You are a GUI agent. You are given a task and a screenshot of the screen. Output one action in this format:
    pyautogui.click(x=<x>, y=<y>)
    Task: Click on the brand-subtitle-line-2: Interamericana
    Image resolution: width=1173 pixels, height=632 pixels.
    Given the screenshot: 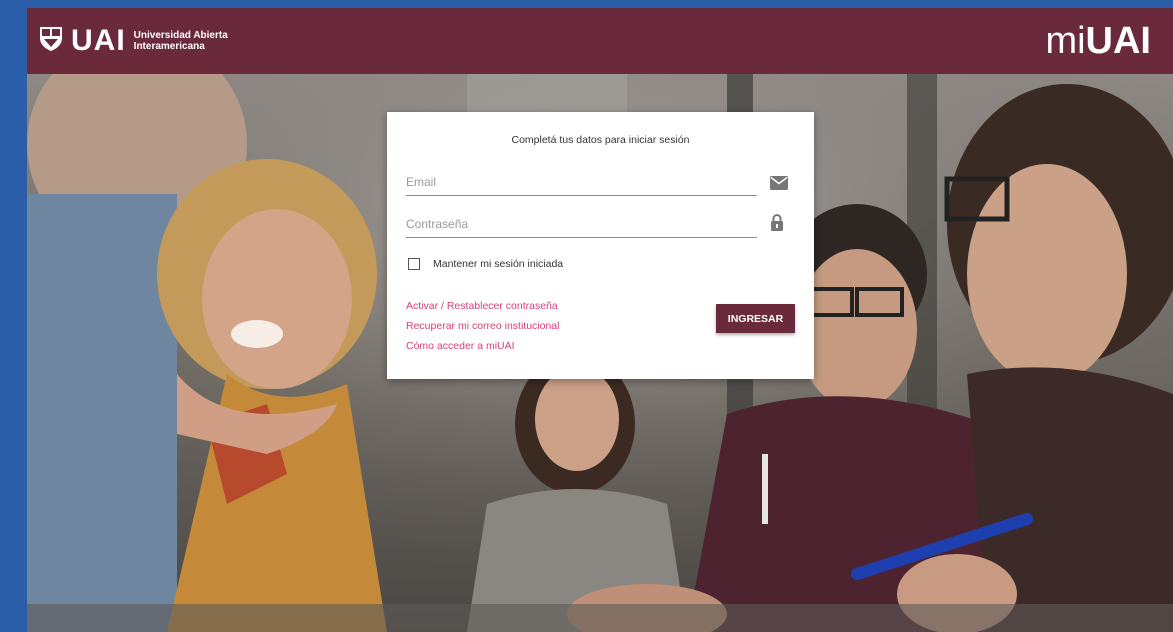 What is the action you would take?
    pyautogui.click(x=169, y=46)
    